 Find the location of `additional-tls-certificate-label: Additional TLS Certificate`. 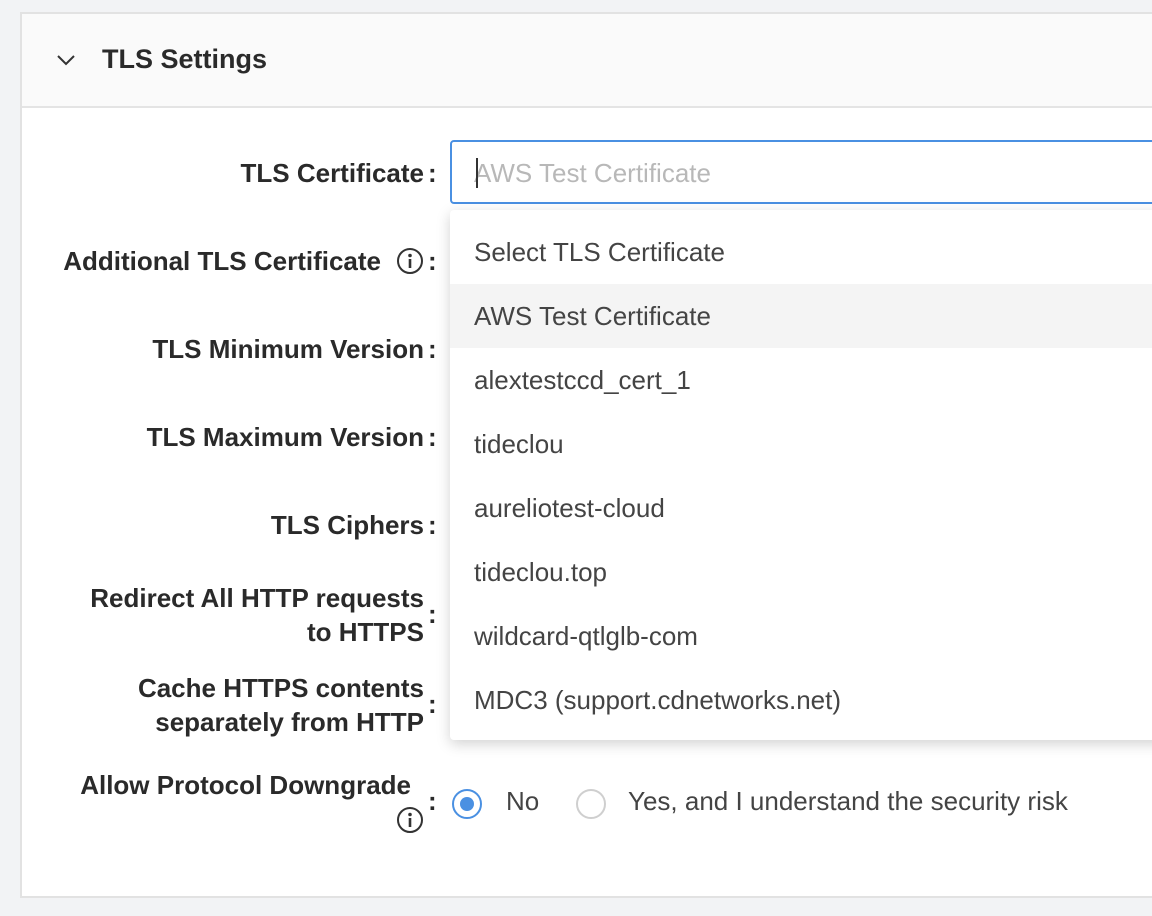

additional-tls-certificate-label: Additional TLS Certificate is located at coordinates (222, 261).